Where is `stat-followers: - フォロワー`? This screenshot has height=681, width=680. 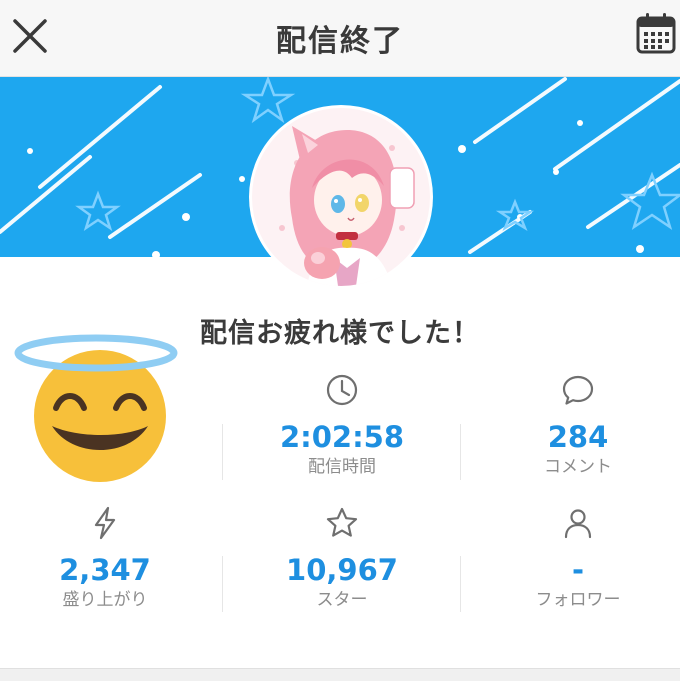
stat-followers: - フォロワー is located at coordinates (578, 558).